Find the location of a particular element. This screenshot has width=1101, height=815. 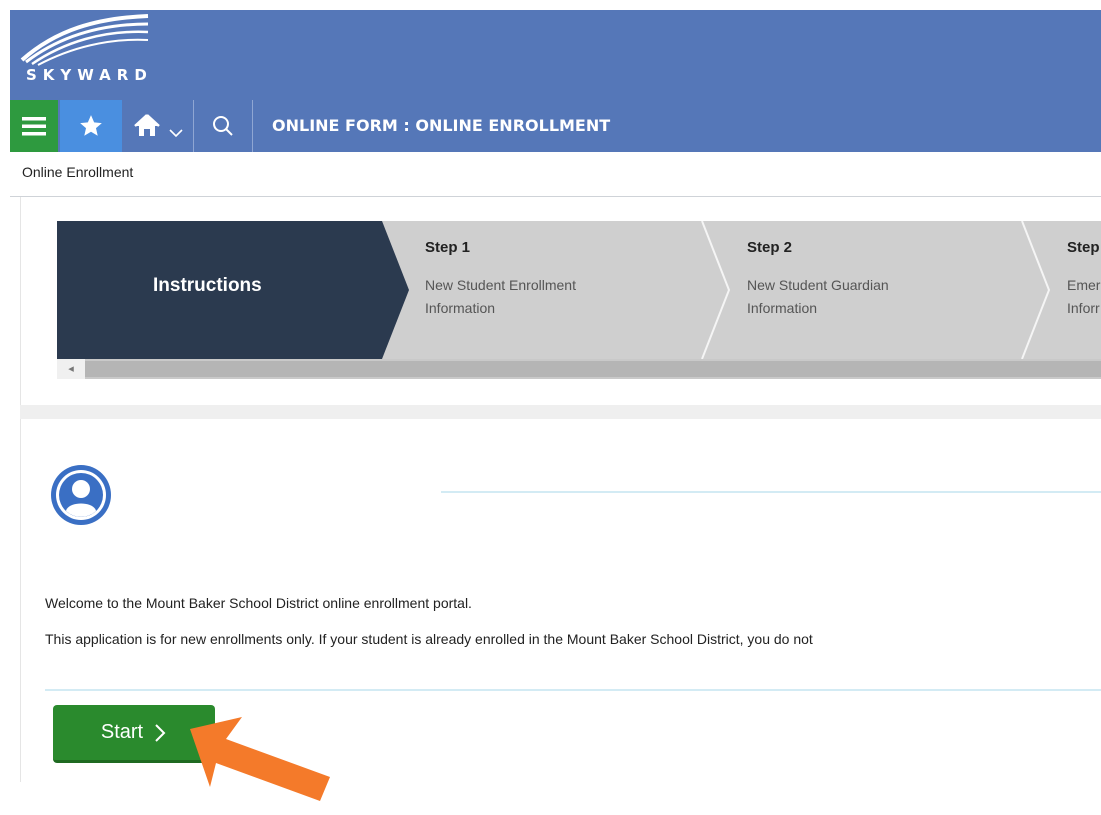

step-3-subtitle-line1: Emer is located at coordinates (1084, 285).